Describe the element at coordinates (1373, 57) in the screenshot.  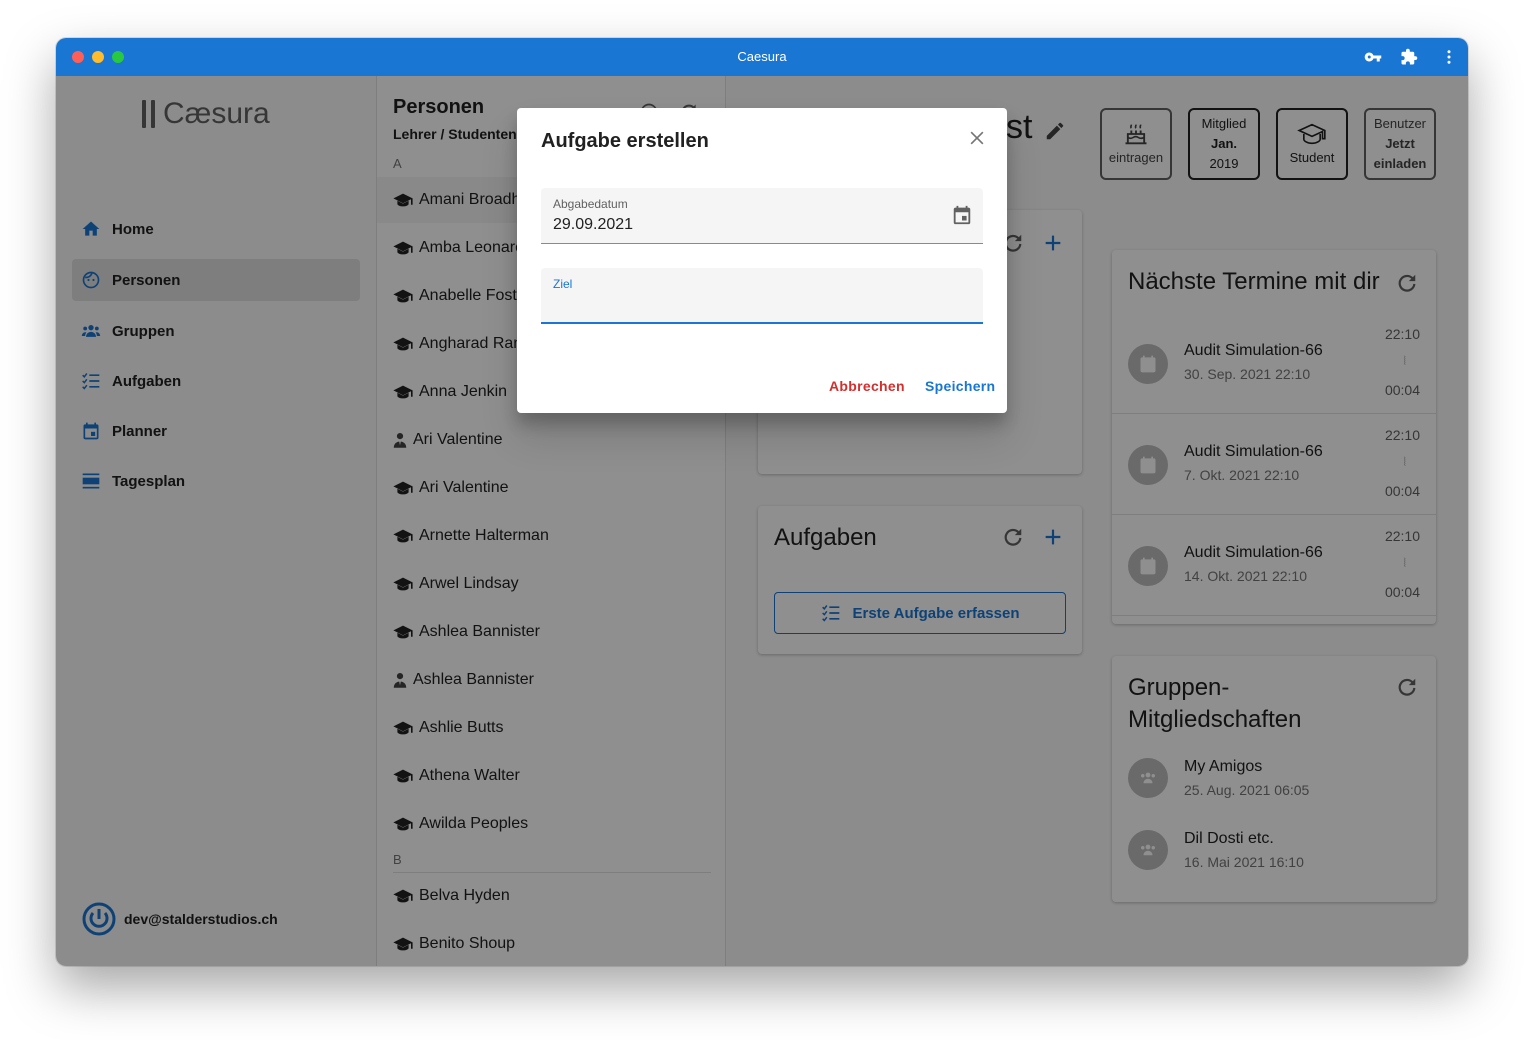
I see `key-icon` at that location.